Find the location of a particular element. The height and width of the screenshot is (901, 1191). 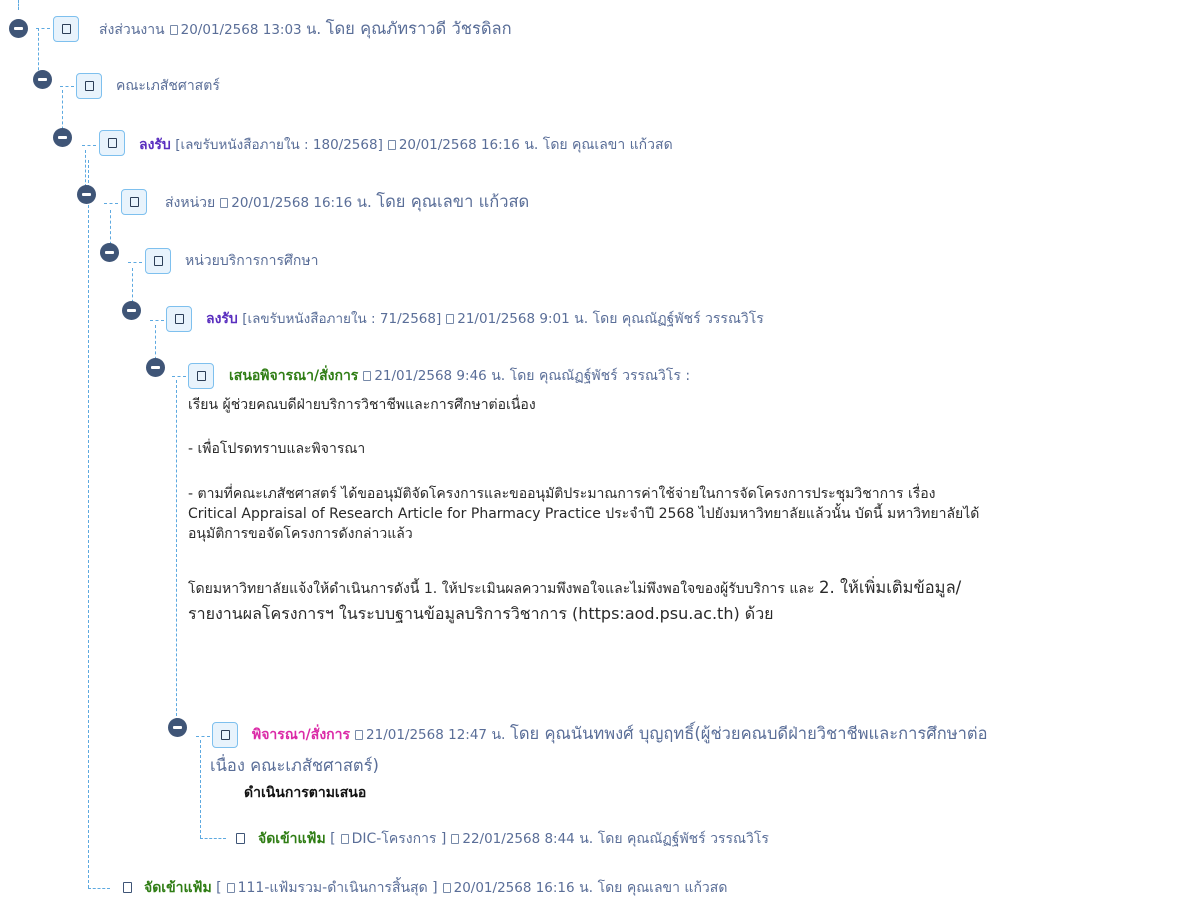

node-comment: ดำเนินการตามเสนอ is located at coordinates (305, 793).